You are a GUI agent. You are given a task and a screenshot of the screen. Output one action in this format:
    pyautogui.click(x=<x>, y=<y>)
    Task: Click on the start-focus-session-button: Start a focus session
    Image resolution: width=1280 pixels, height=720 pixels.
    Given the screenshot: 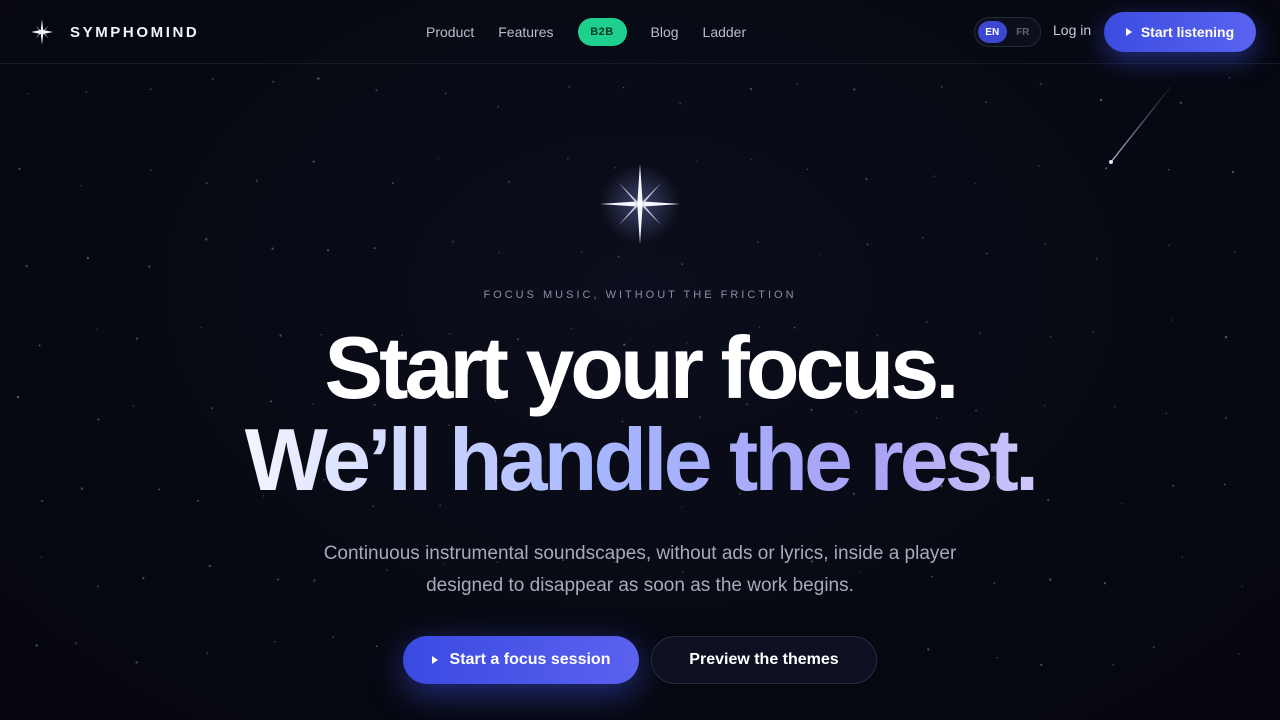 What is the action you would take?
    pyautogui.click(x=521, y=660)
    